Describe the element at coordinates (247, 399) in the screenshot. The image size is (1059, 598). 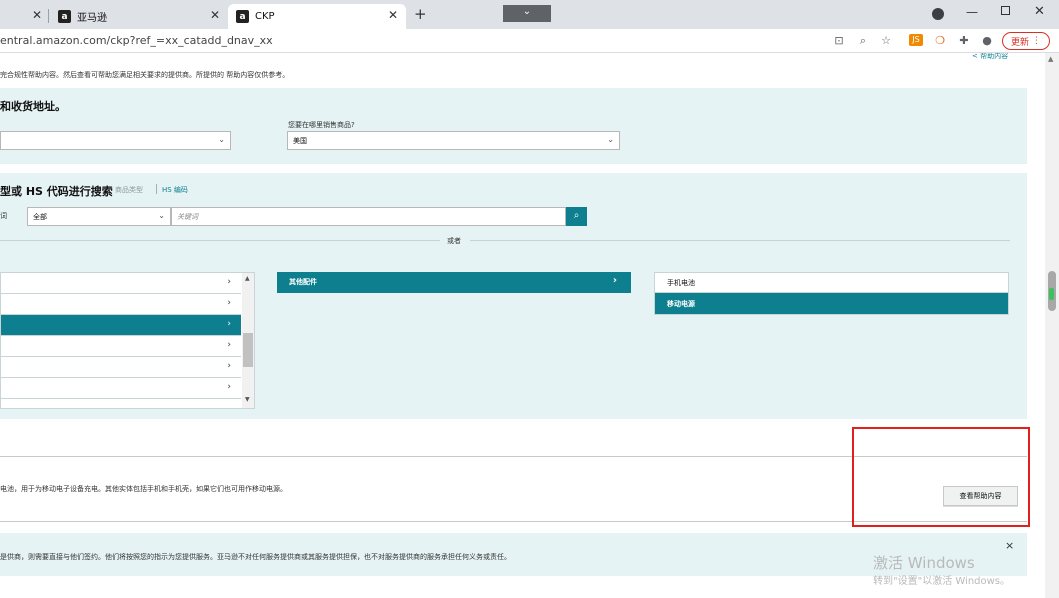
I see `scroll-down-icon: ▼` at that location.